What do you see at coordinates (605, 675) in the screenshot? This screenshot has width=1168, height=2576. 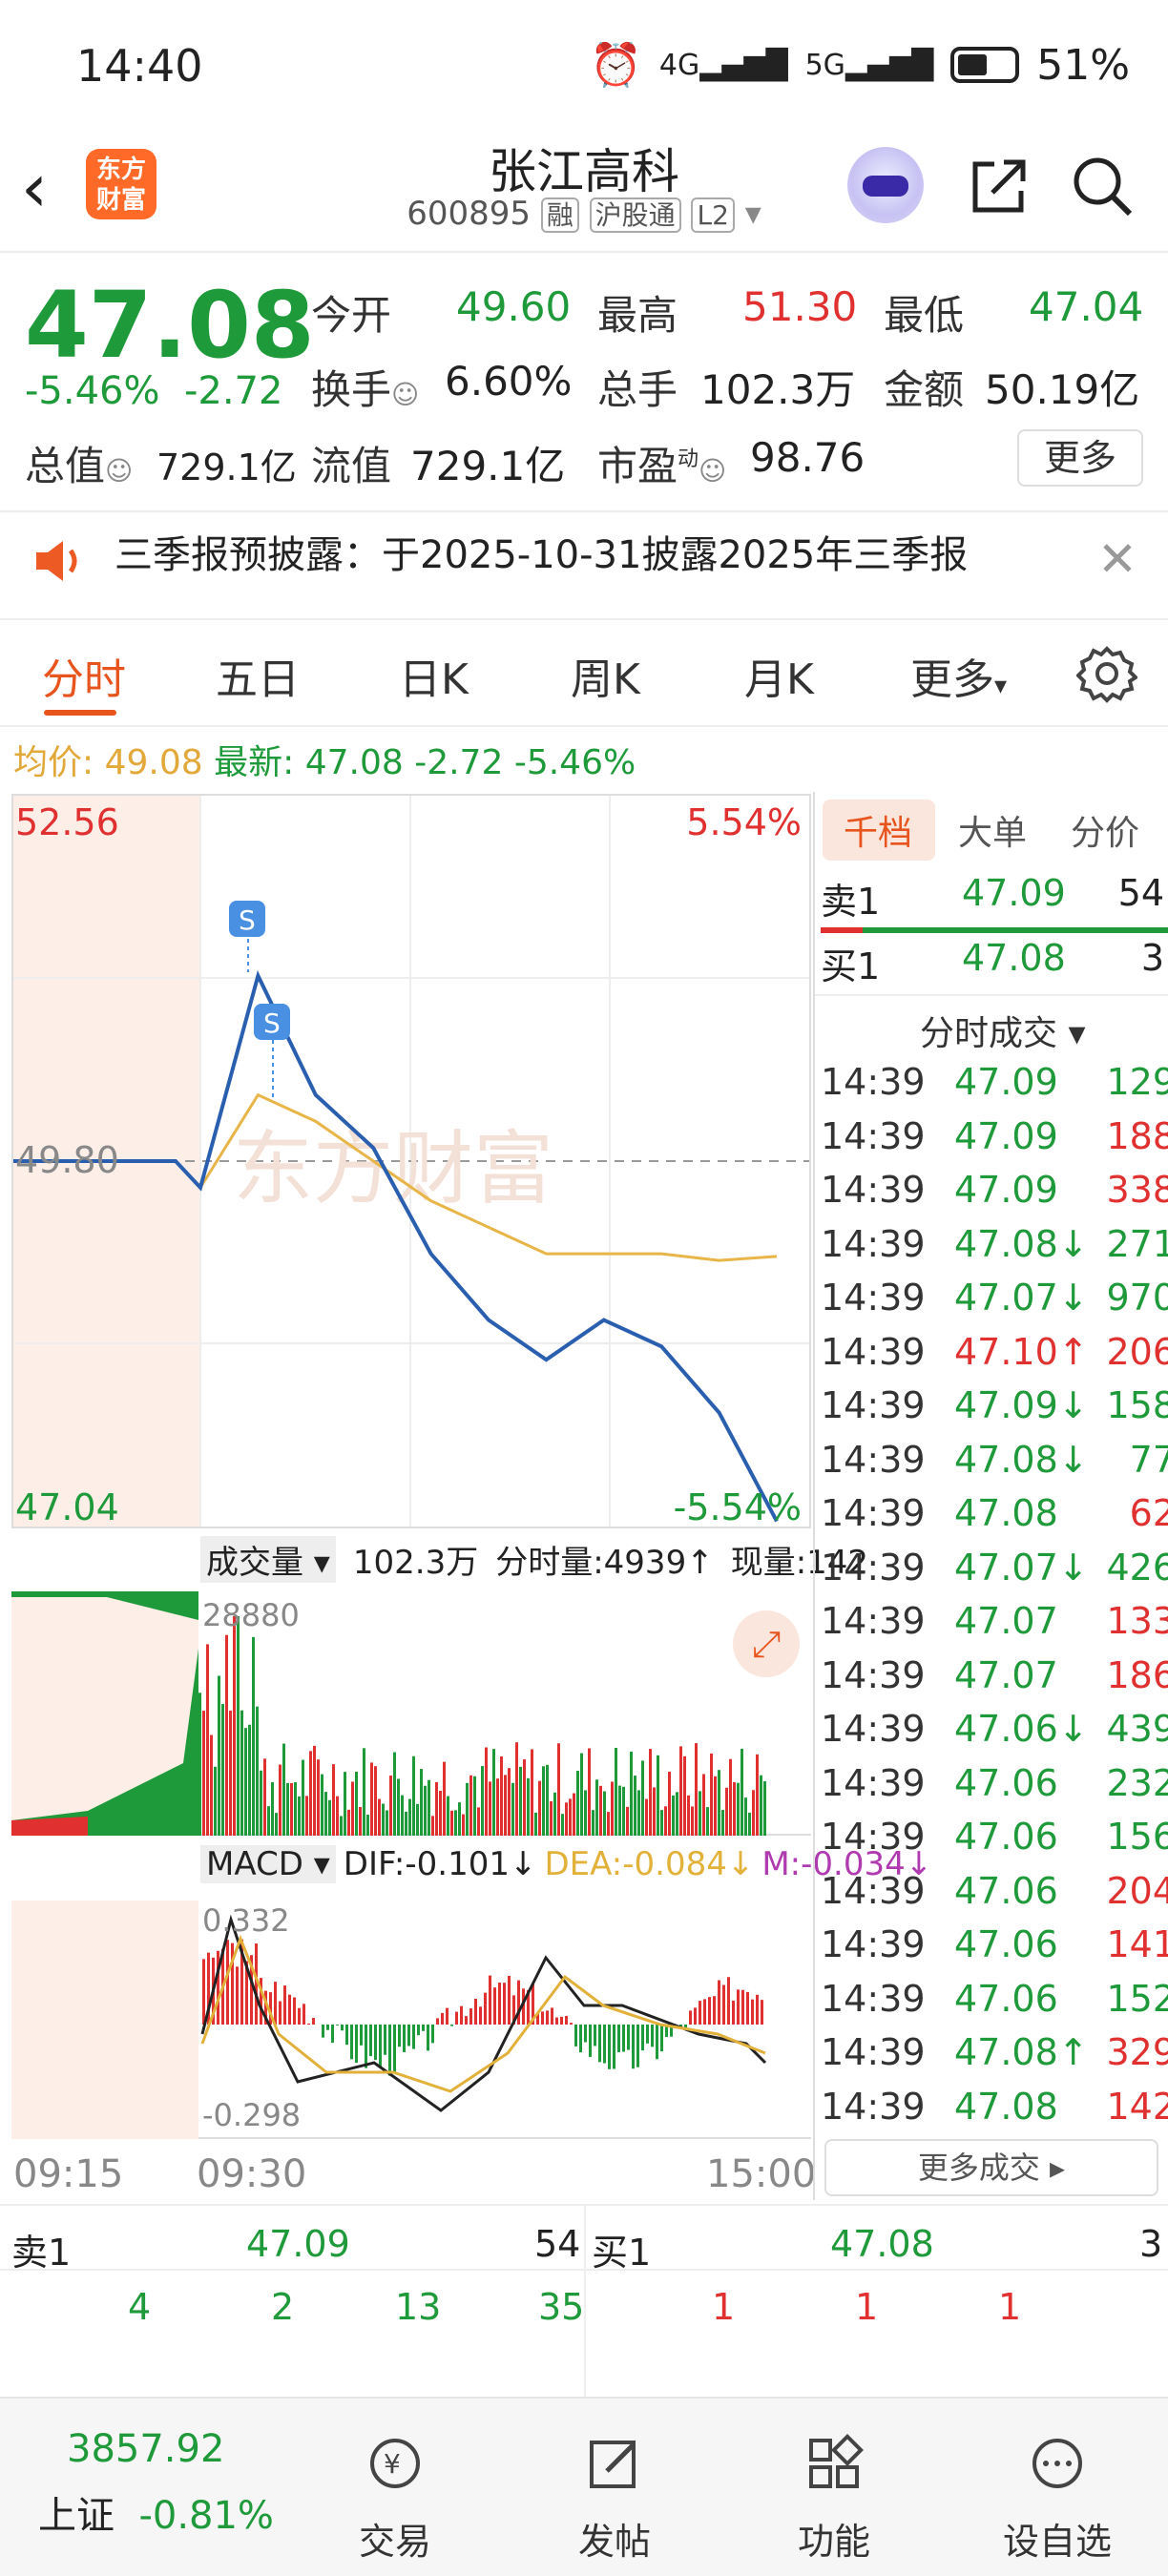 I see `tab-weekly-k: 周K` at bounding box center [605, 675].